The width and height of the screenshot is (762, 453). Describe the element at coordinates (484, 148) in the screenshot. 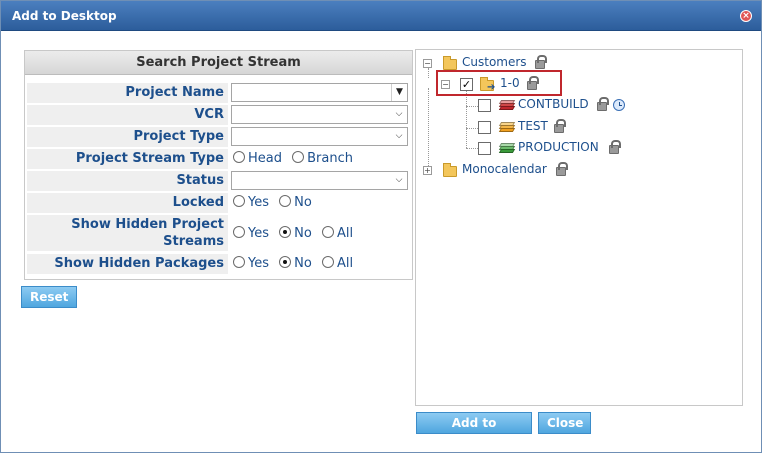

I see `tree-node-production-checkbox` at that location.